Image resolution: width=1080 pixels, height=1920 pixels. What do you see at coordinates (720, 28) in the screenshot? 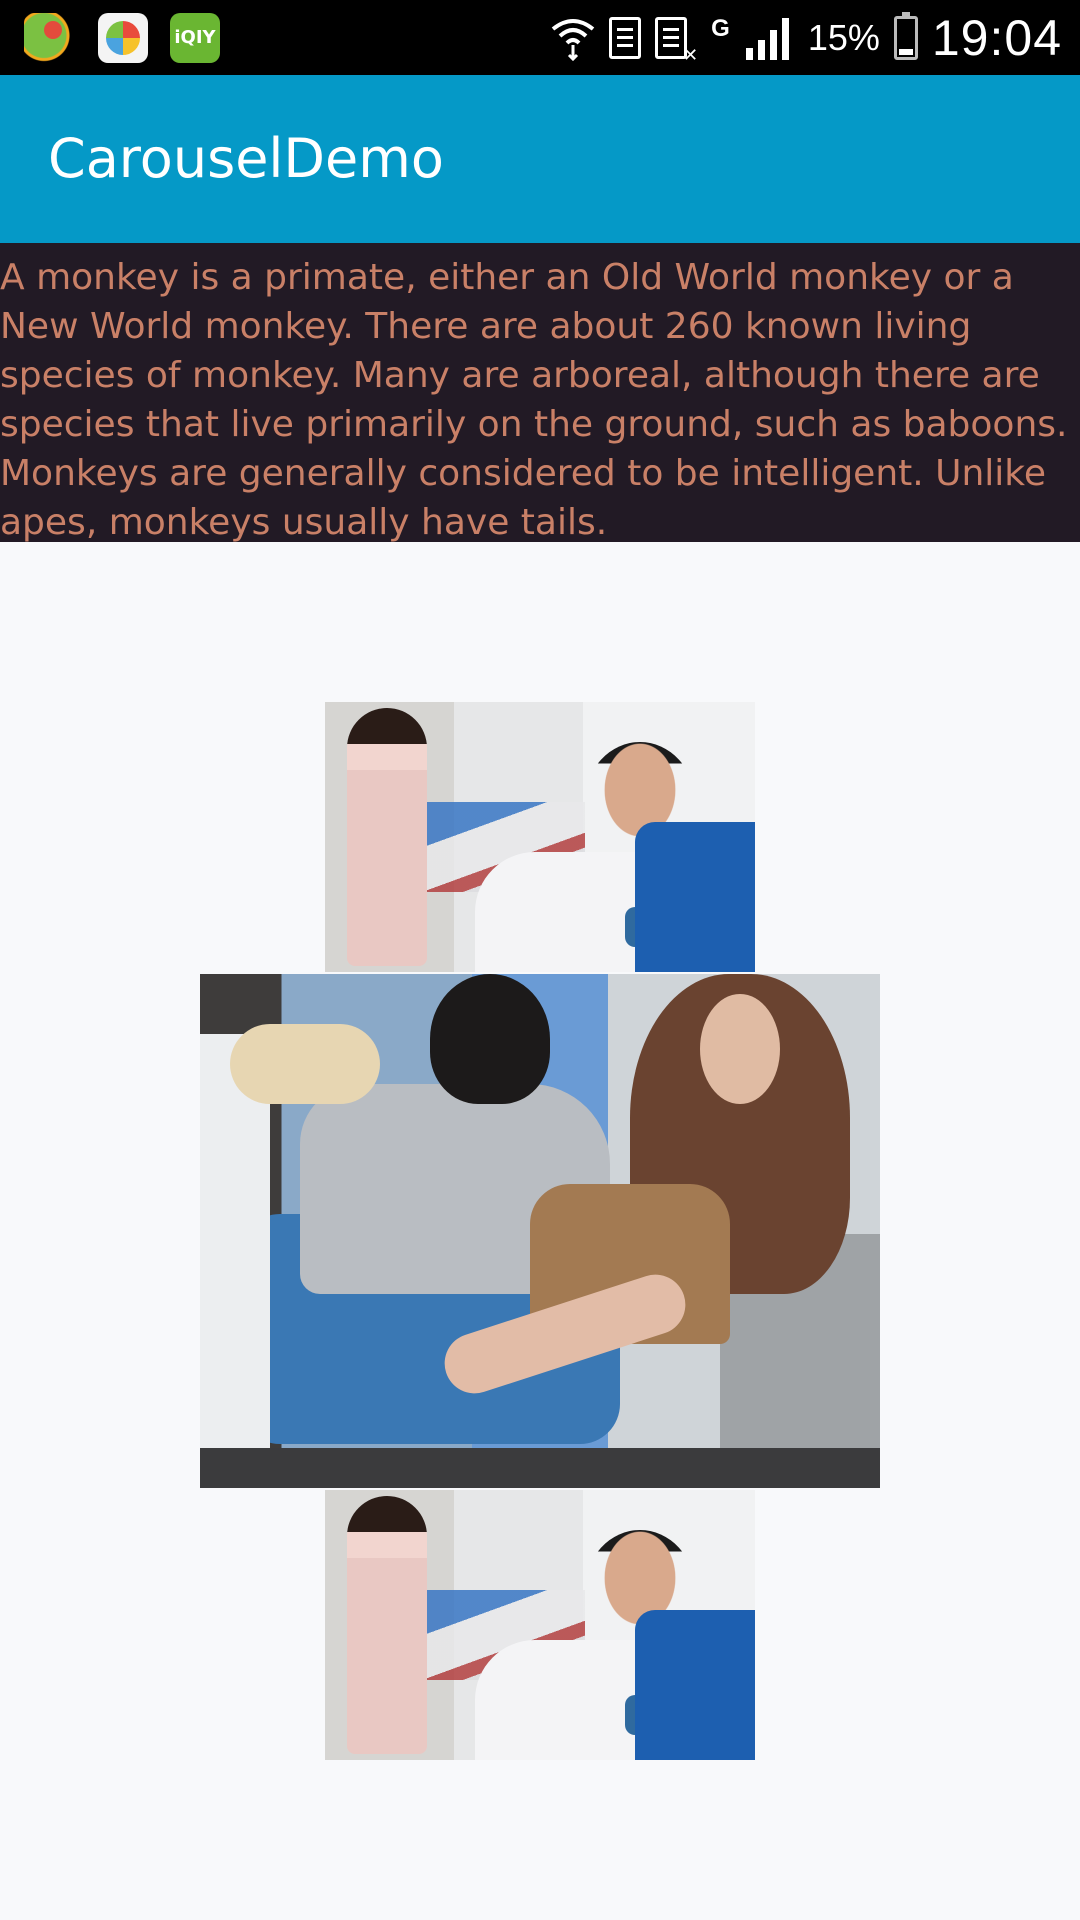
I see `network-type-label: G` at bounding box center [720, 28].